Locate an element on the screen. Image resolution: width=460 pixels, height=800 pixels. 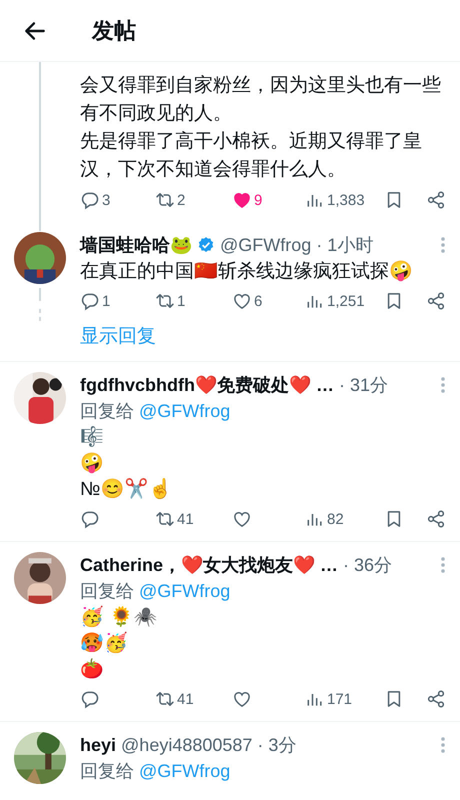
user-handle: @heyi48800587 is located at coordinates (186, 745).